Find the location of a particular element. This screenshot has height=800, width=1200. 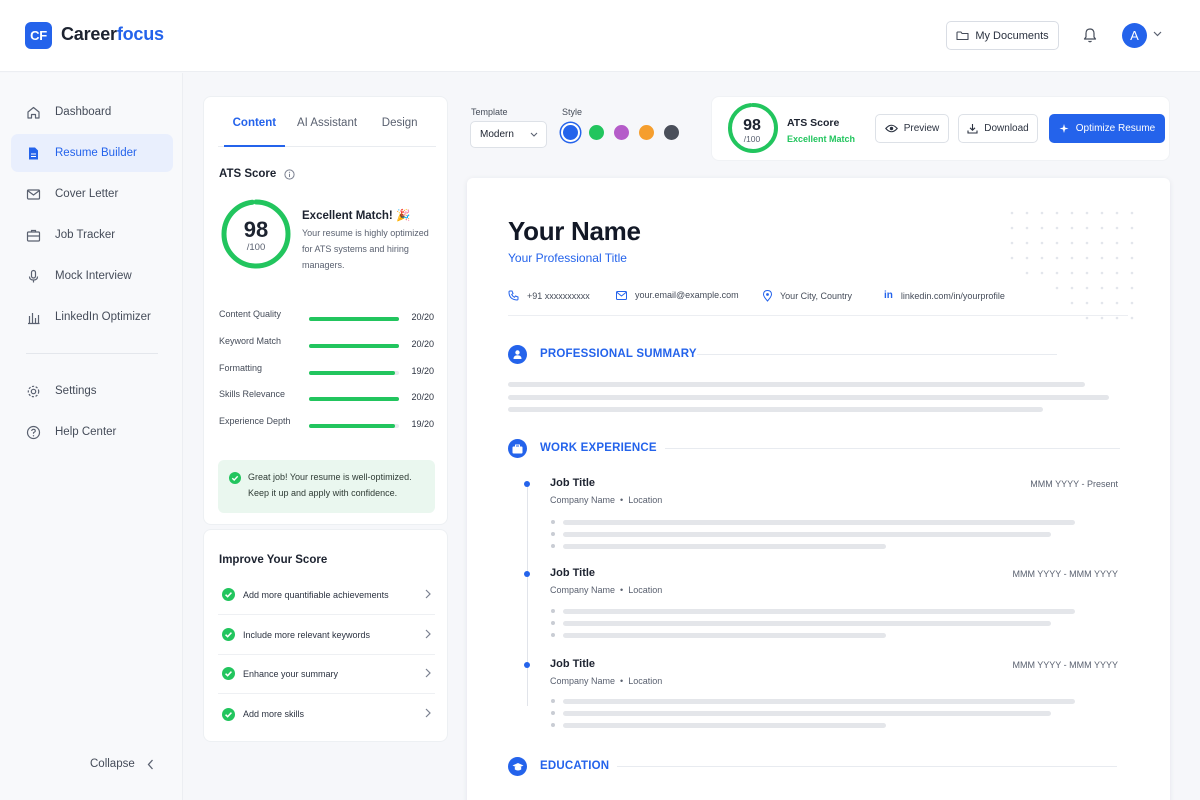

sidebar-item-dashboard: Dashboard is located at coordinates (92, 112).